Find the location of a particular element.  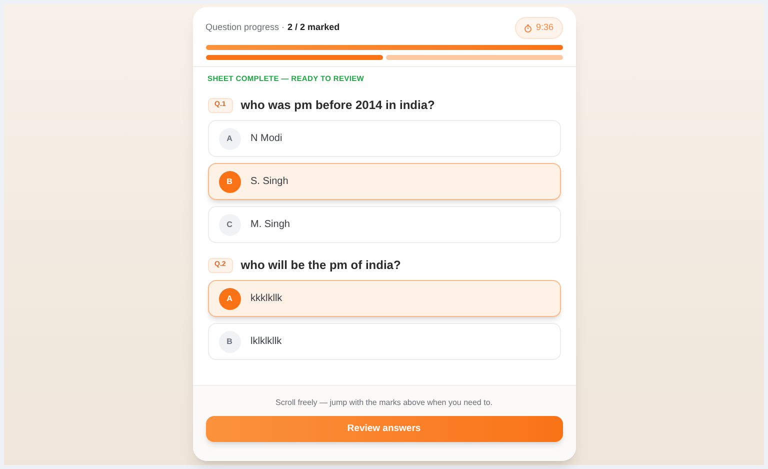

option-text: M. Singh is located at coordinates (270, 225).